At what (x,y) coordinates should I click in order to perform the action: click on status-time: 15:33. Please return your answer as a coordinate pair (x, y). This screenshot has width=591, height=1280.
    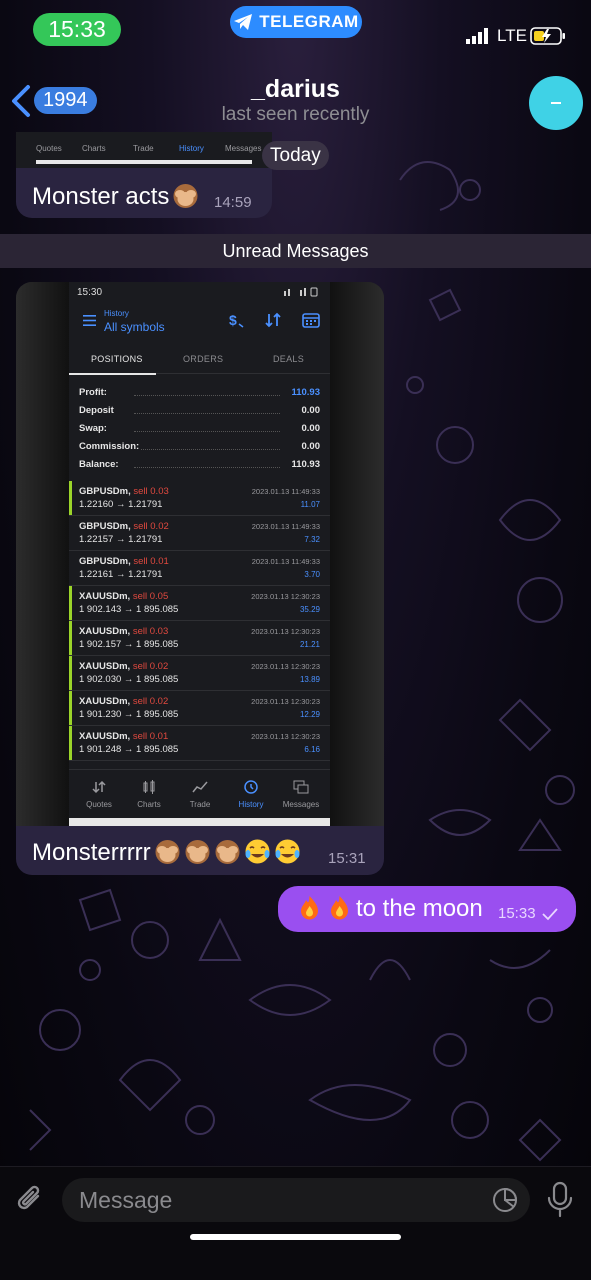
    Looking at the image, I should click on (77, 29).